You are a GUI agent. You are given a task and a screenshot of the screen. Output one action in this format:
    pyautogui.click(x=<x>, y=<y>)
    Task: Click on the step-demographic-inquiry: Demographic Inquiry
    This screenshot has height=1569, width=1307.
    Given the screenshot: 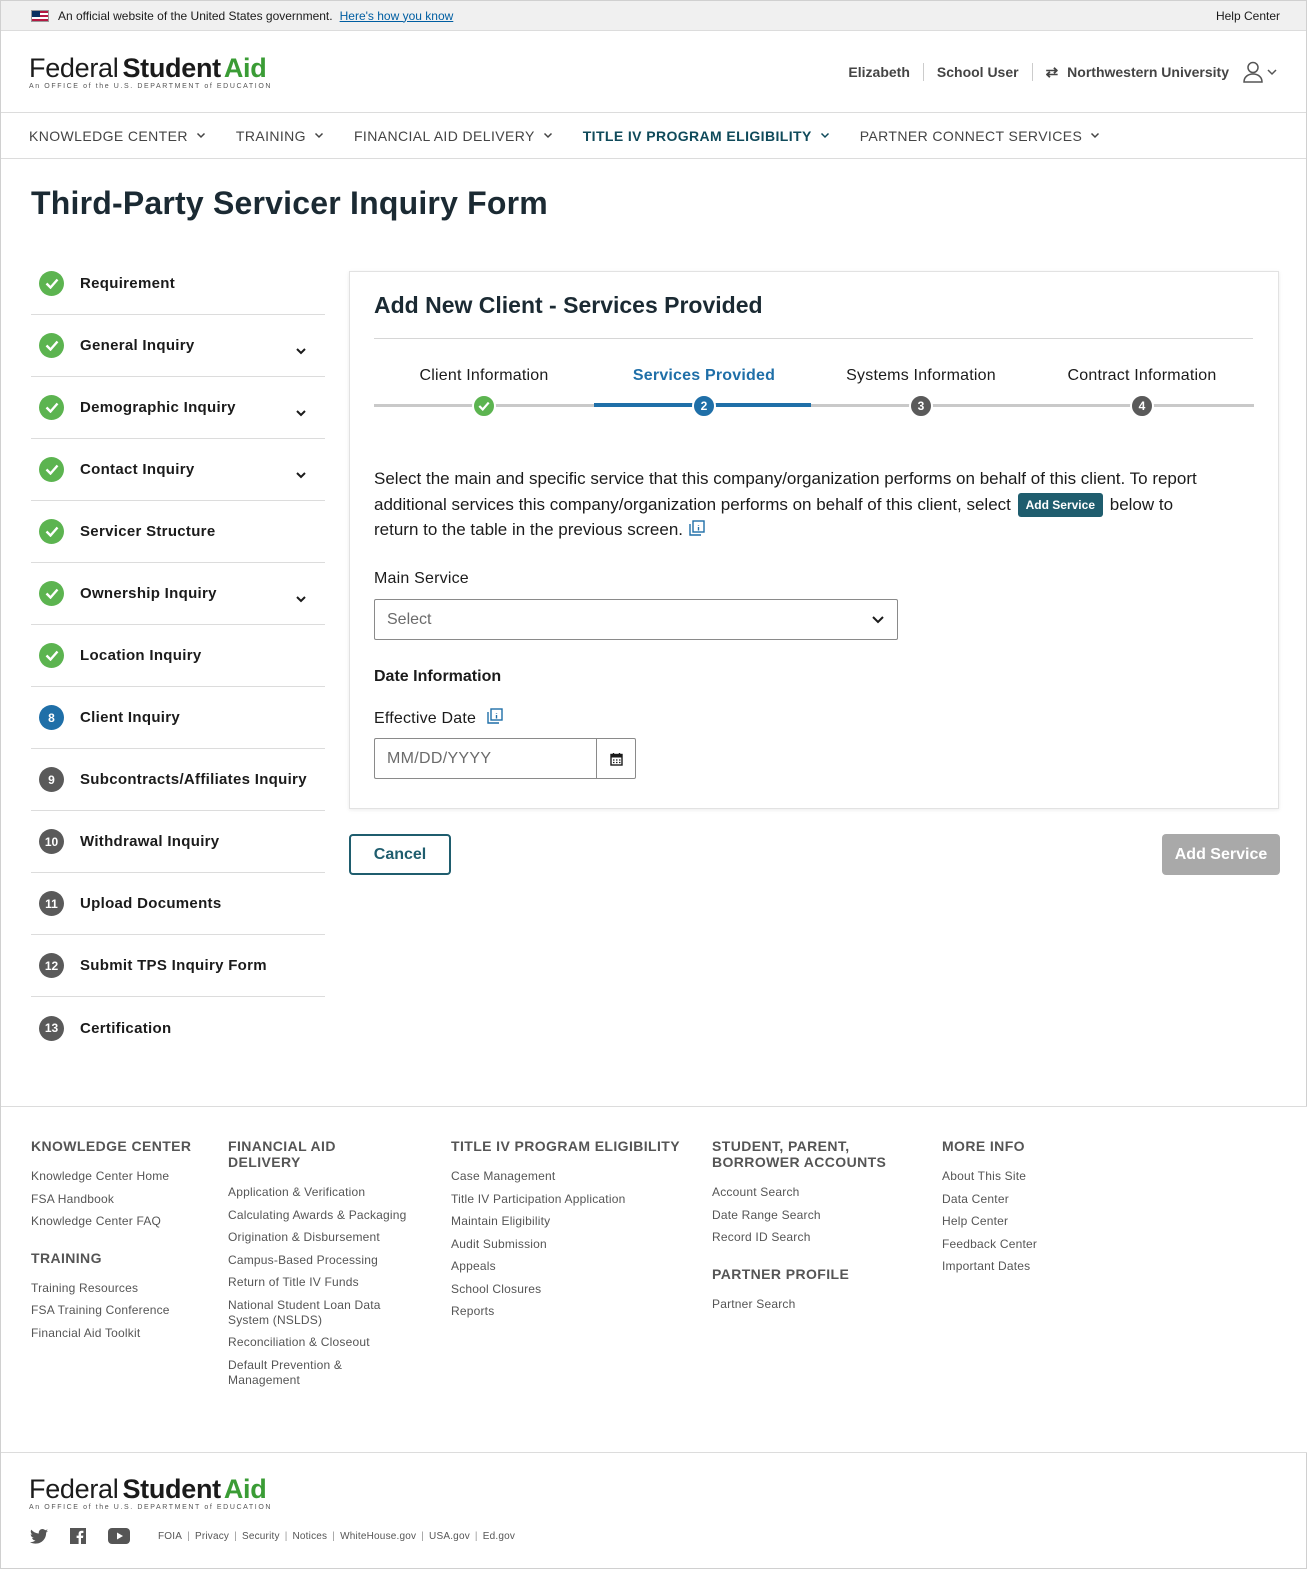 What is the action you would take?
    pyautogui.click(x=178, y=408)
    